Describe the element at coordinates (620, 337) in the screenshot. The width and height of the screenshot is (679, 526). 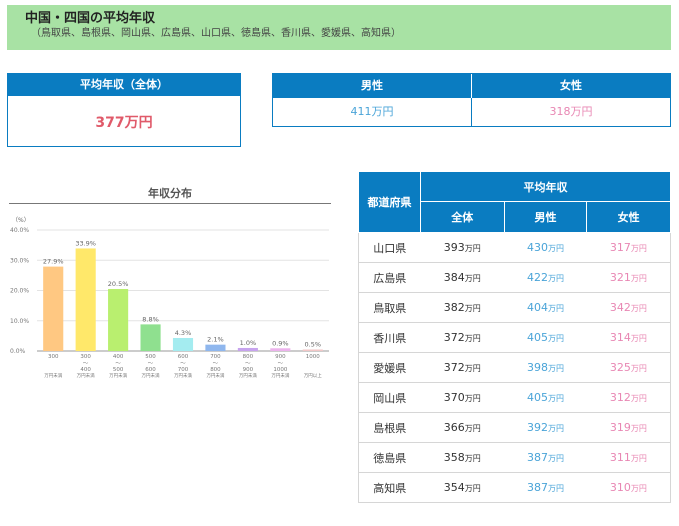
I see `cell-female-number: 314` at that location.